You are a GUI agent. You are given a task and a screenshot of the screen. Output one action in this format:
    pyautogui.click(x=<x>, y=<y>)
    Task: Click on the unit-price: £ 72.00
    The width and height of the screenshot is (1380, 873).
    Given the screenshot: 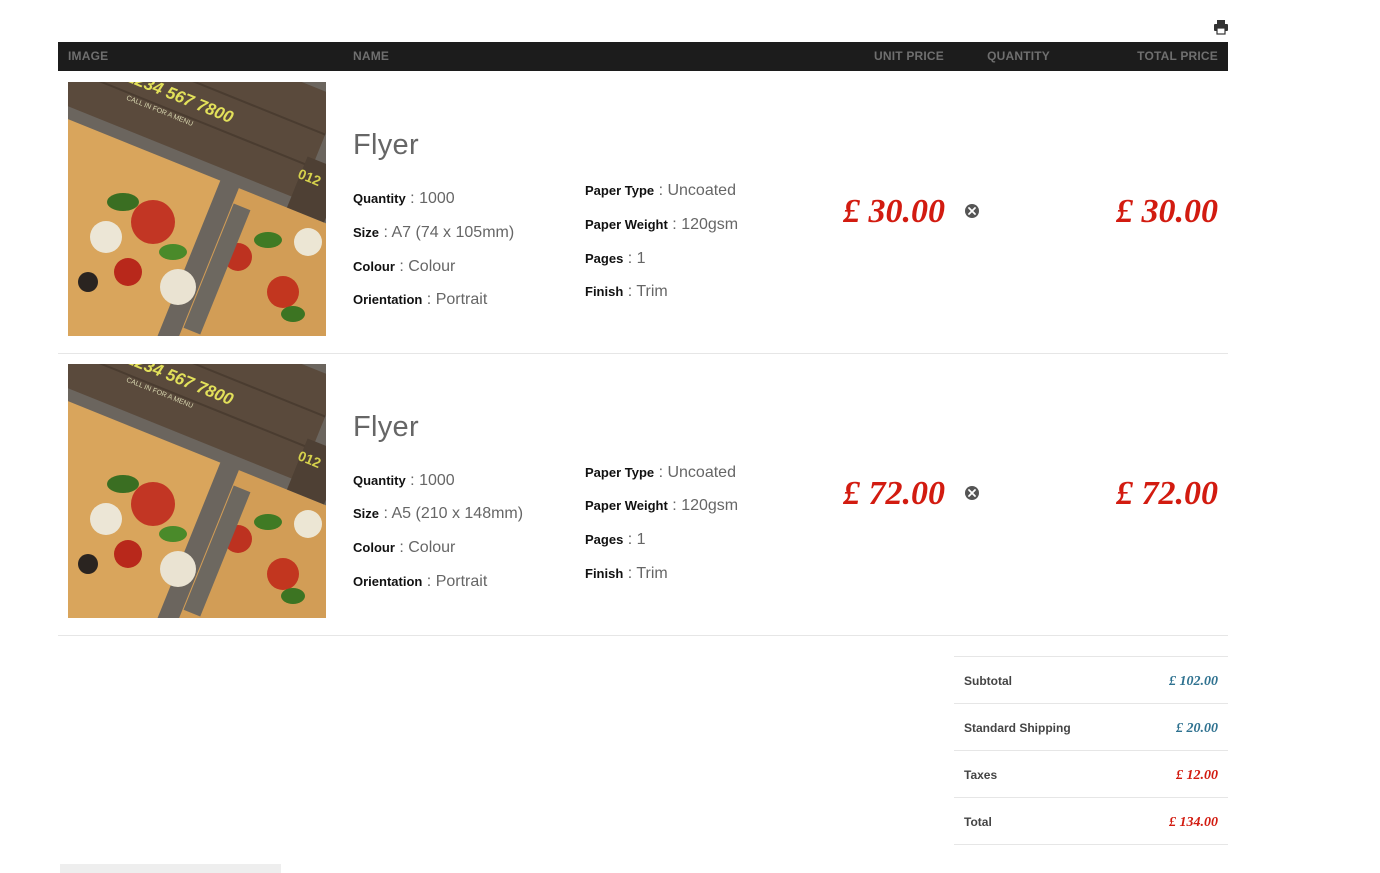 What is the action you would take?
    pyautogui.click(x=894, y=493)
    